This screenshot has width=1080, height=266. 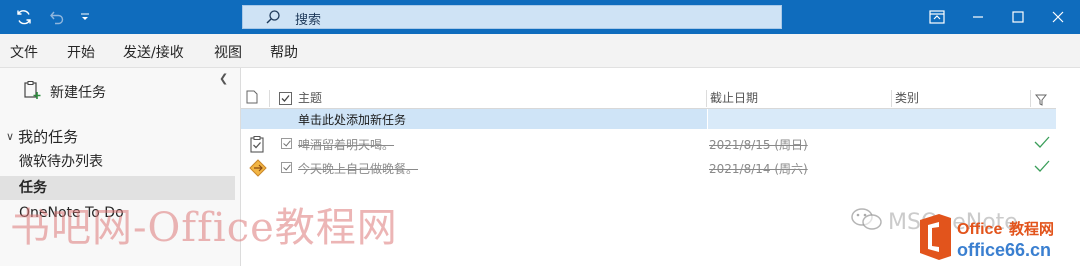 I want to click on new-task-icon, so click(x=32, y=92).